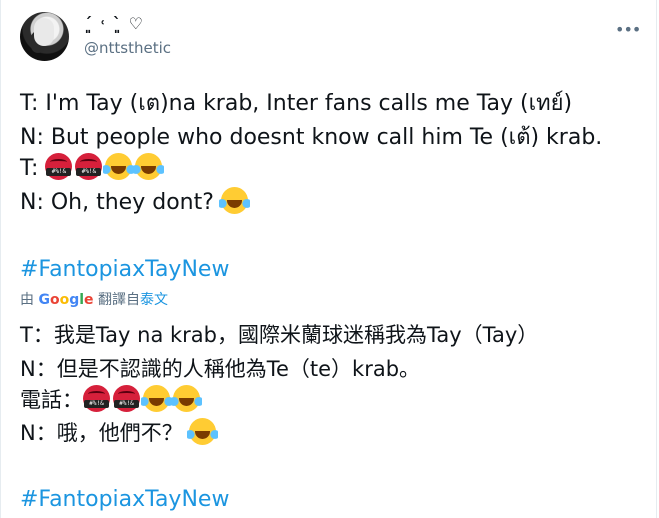 Image resolution: width=659 pixels, height=518 pixels. Describe the element at coordinates (111, 400) in the screenshot. I see `translated-line-3: 電話： #%!& #%!&` at that location.